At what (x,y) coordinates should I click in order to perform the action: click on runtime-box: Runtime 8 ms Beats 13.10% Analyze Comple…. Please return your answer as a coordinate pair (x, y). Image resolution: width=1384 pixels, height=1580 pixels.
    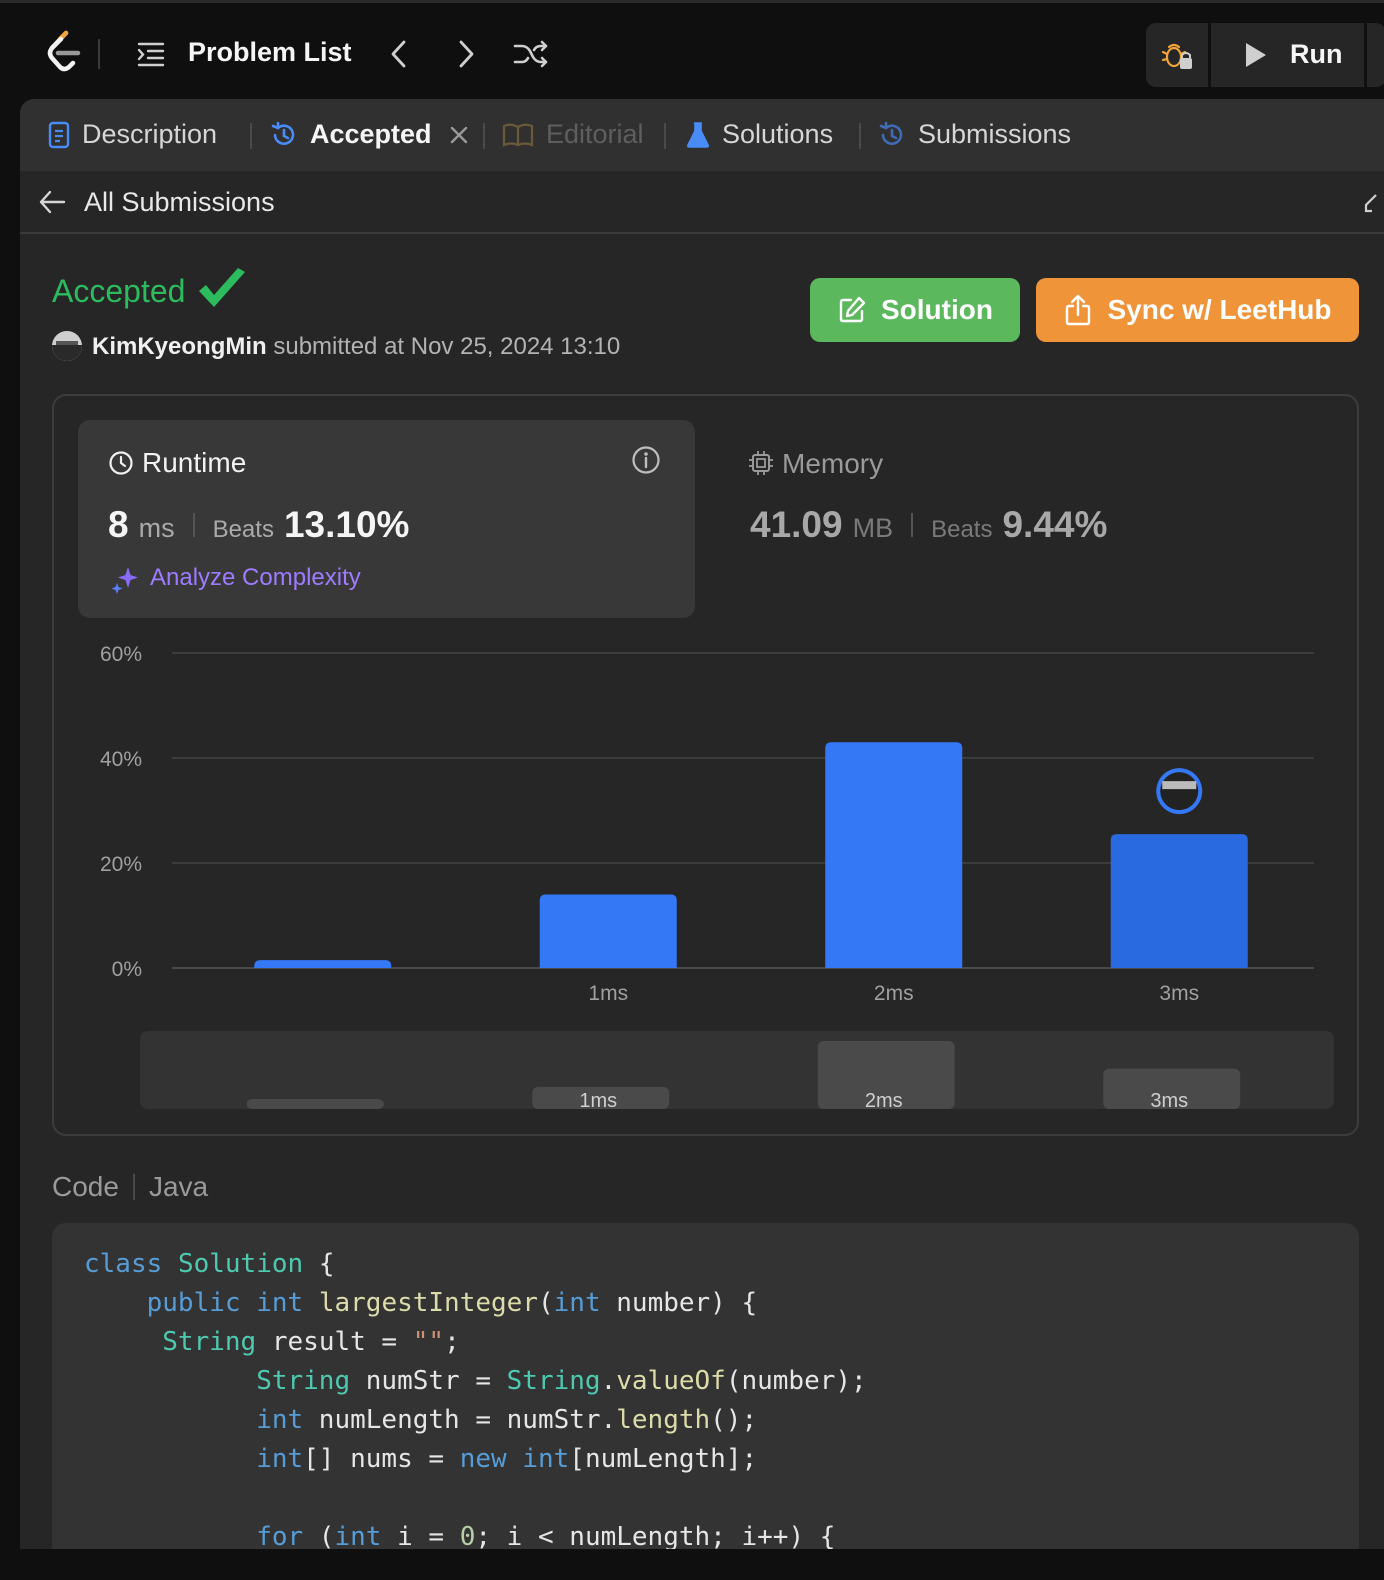
    Looking at the image, I should click on (386, 519).